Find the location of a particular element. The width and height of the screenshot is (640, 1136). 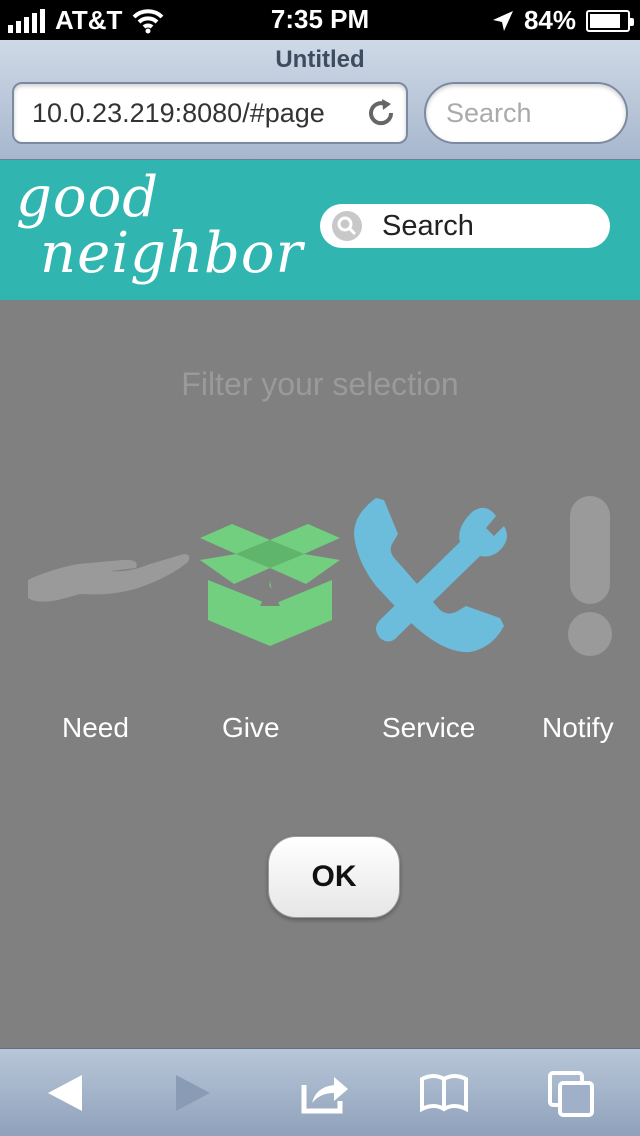

bookmarks-icon is located at coordinates (444, 1093).